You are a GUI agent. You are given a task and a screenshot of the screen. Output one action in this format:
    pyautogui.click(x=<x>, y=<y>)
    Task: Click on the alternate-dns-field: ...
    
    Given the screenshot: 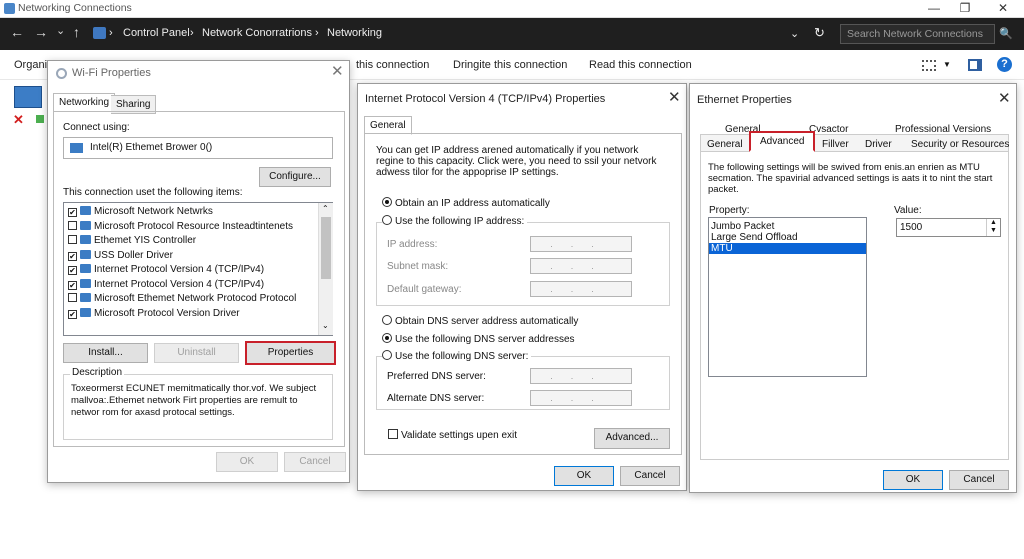 What is the action you would take?
    pyautogui.click(x=581, y=398)
    